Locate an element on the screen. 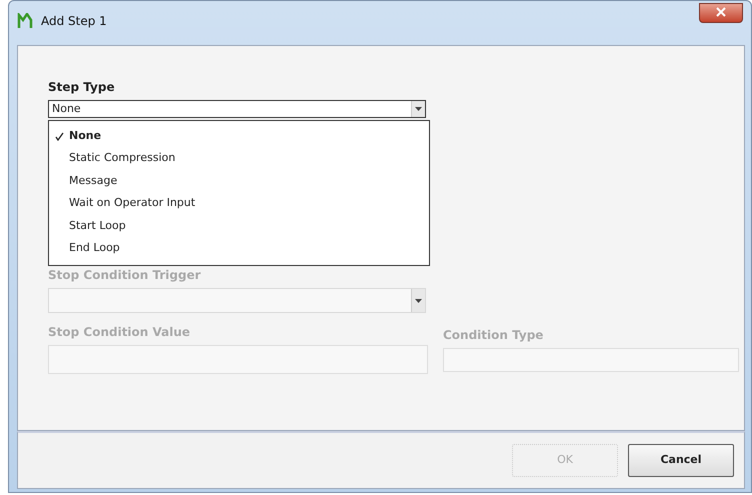  field-label: Step Type is located at coordinates (82, 87).